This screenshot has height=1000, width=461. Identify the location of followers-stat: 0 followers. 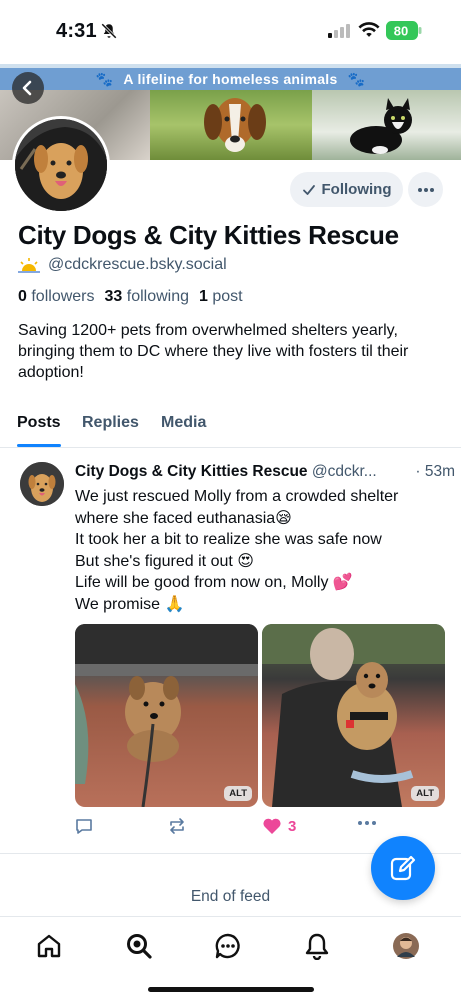
(56, 297).